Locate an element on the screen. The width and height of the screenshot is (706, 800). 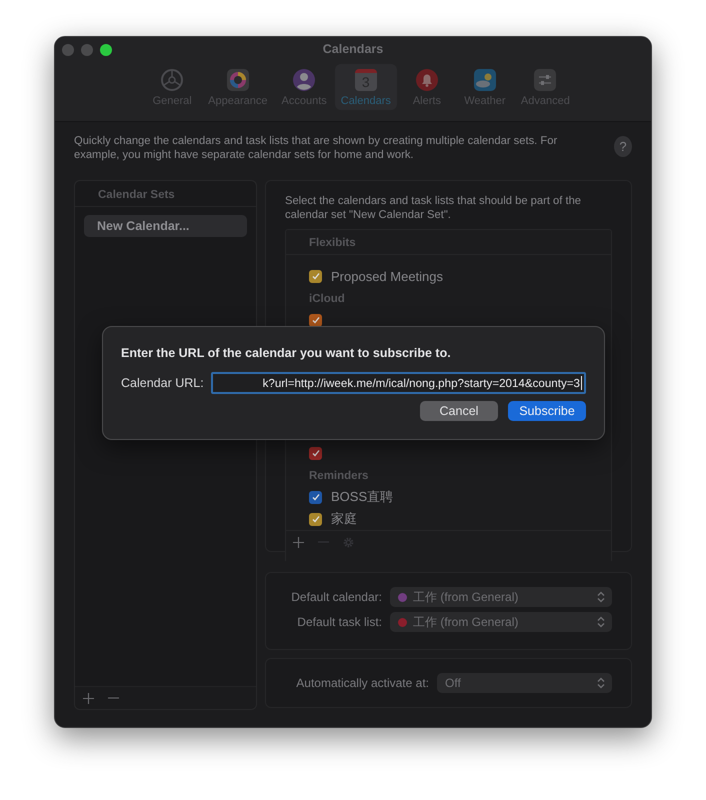
sliders-icon is located at coordinates (545, 80).